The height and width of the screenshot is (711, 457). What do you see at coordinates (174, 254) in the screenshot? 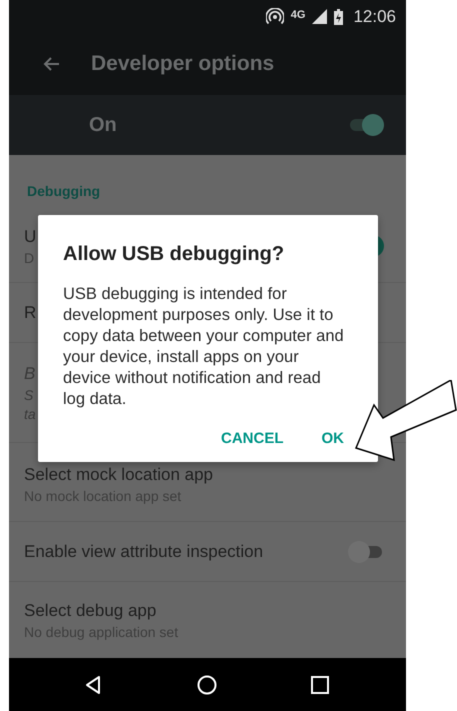
I see `dialog-title: Allow USB debugging?` at bounding box center [174, 254].